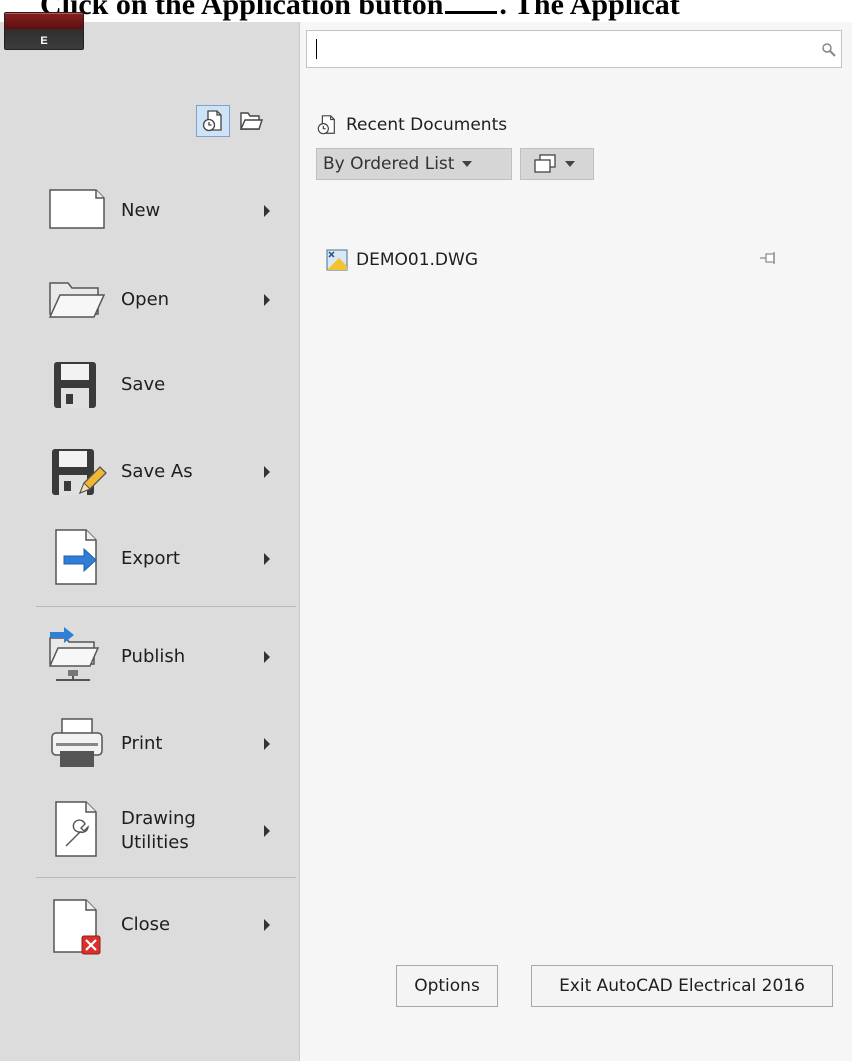 The height and width of the screenshot is (1061, 852). I want to click on menu-item-label: Export, so click(150, 558).